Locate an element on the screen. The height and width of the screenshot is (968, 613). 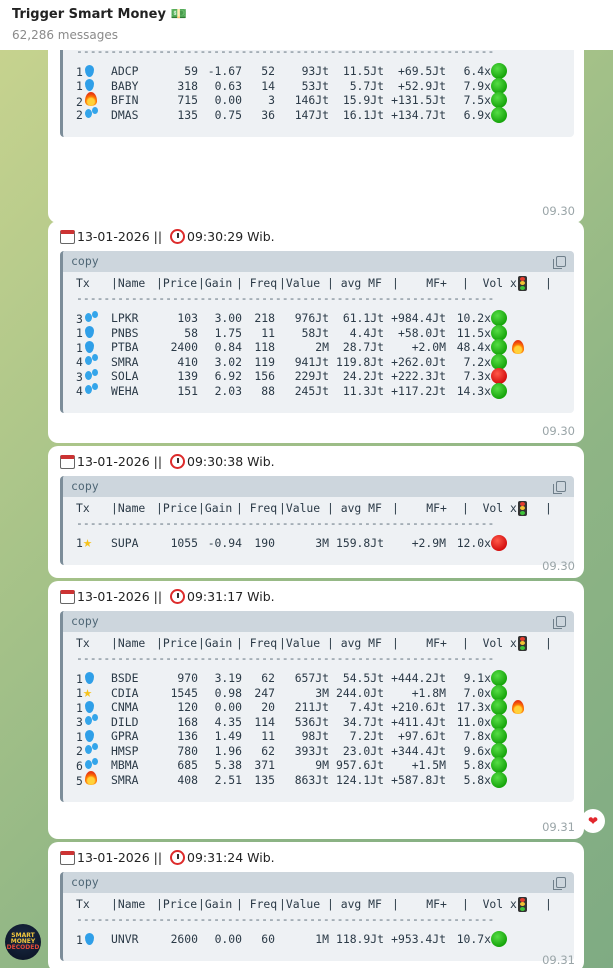
heart-icon: ❤ is located at coordinates (593, 821).